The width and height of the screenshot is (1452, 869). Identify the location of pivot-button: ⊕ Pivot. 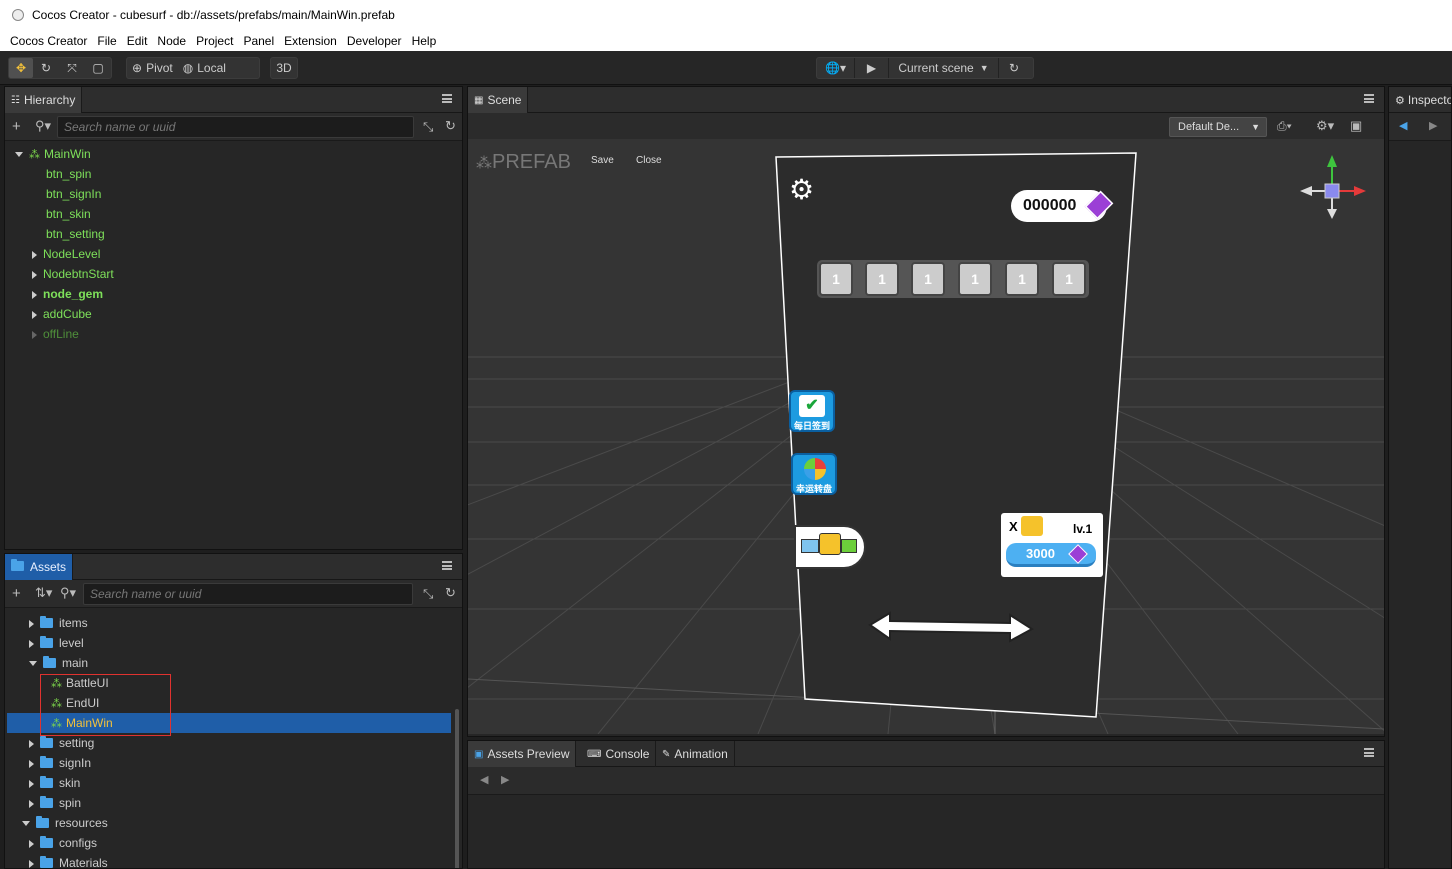
(152, 68).